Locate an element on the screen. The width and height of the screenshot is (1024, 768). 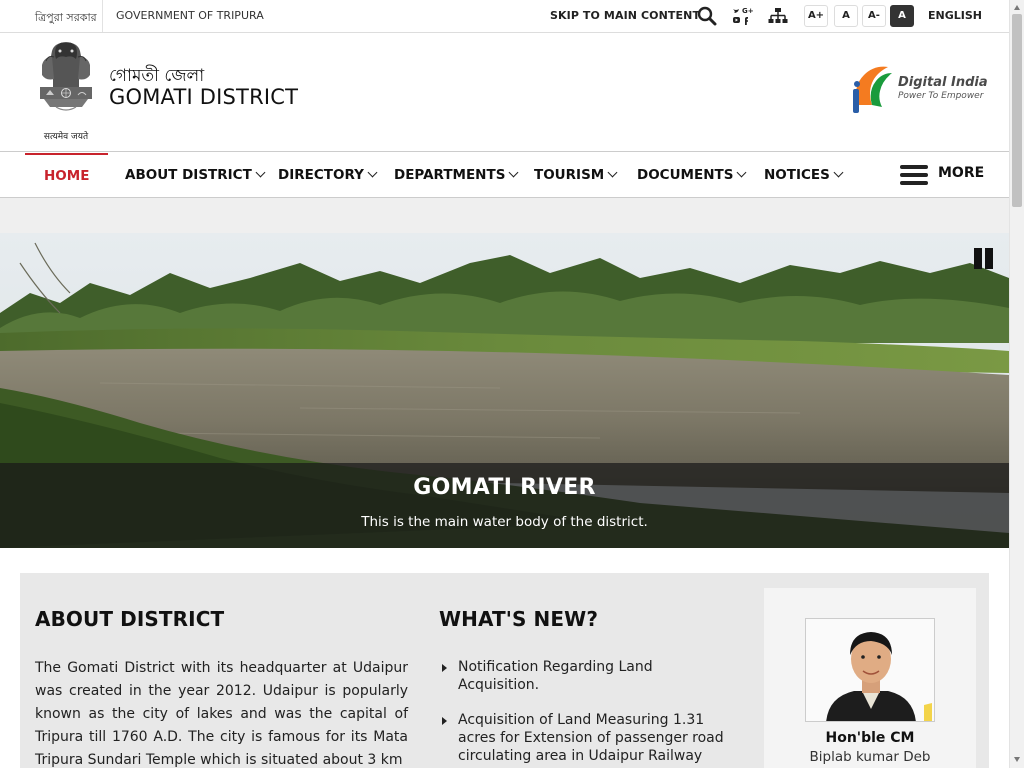
chief-minister-card: Hon'ble CM Biplab kumar Deb is located at coordinates (870, 678).